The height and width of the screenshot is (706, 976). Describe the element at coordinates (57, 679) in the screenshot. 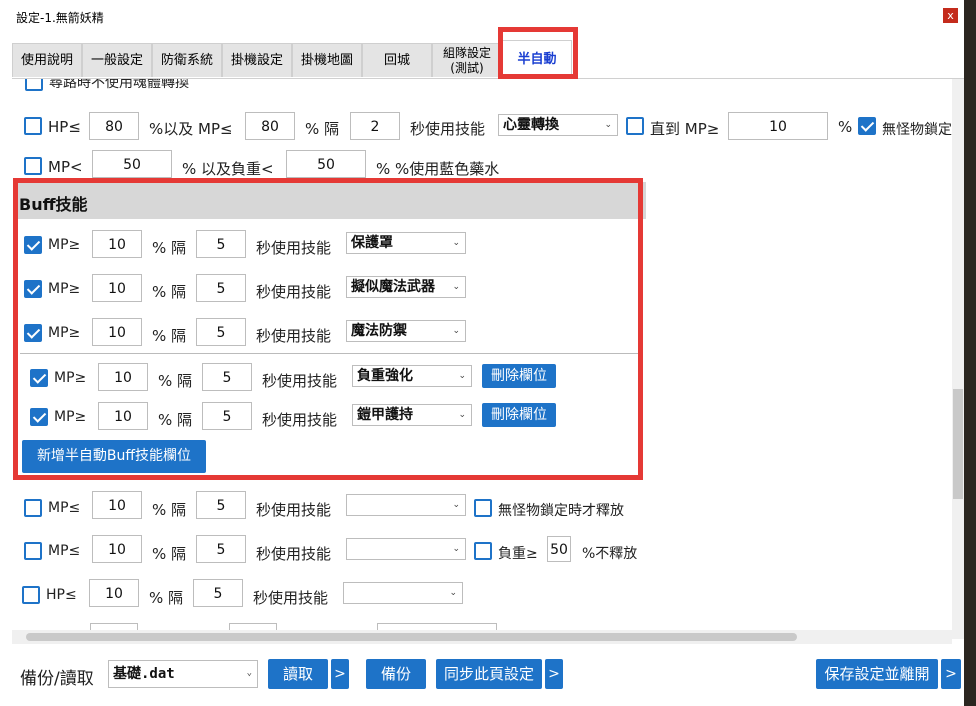

I see `backup-label: 備份/讀取` at that location.